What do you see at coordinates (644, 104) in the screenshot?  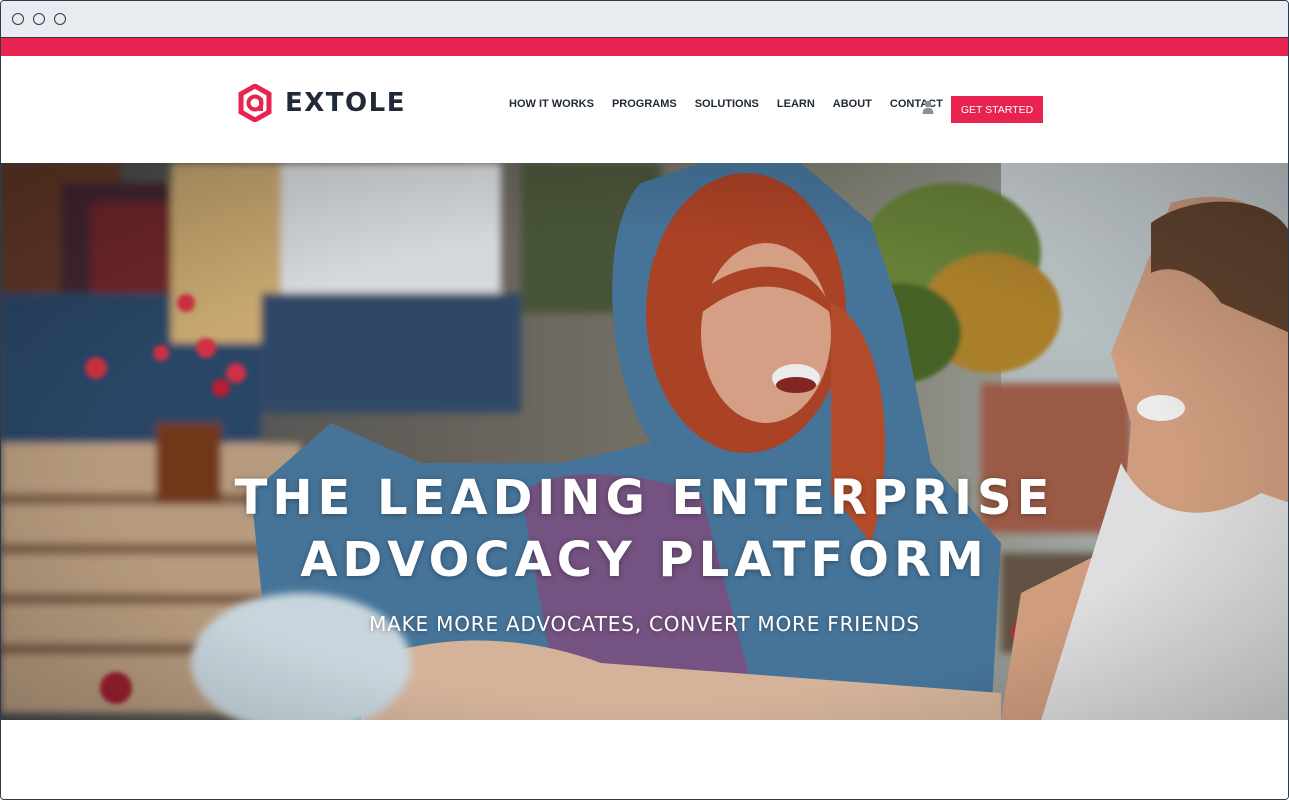 I see `nav-programs: PROGRAMS` at bounding box center [644, 104].